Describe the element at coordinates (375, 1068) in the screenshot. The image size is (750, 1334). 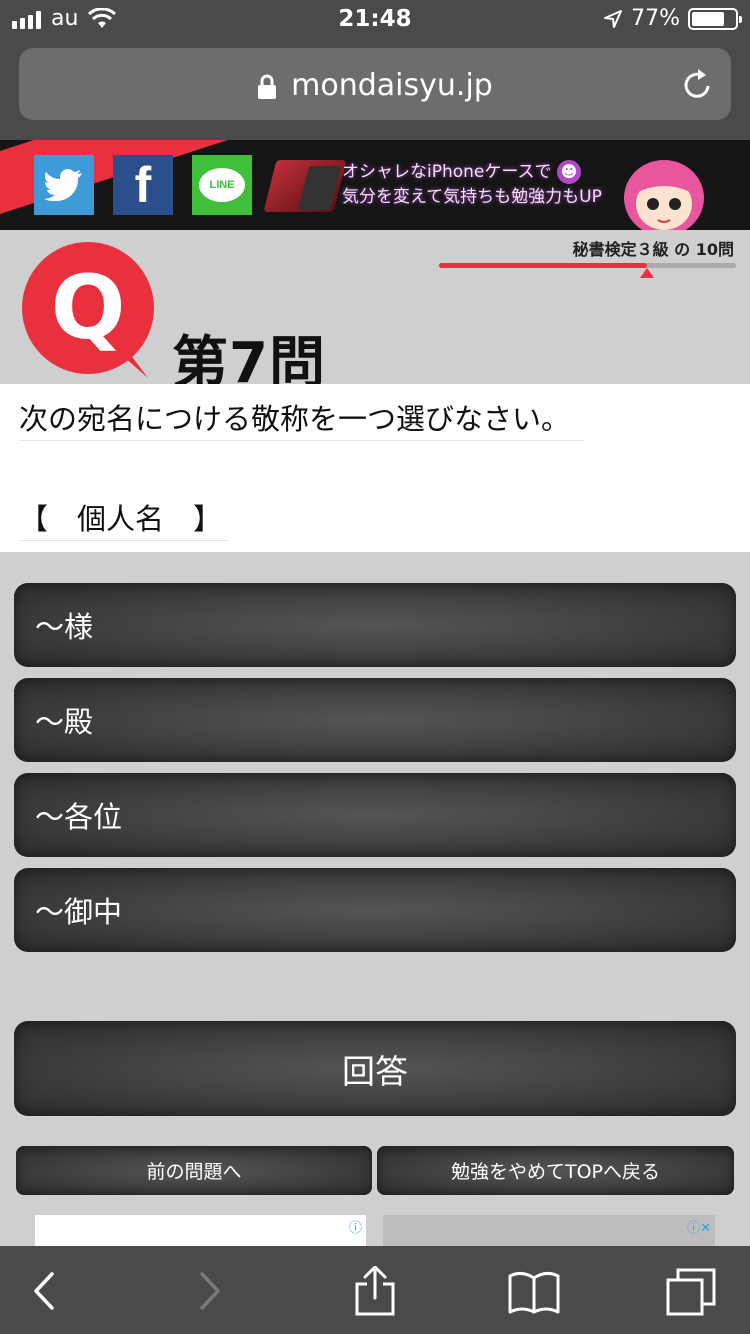
I see `answer-button: 回答` at that location.